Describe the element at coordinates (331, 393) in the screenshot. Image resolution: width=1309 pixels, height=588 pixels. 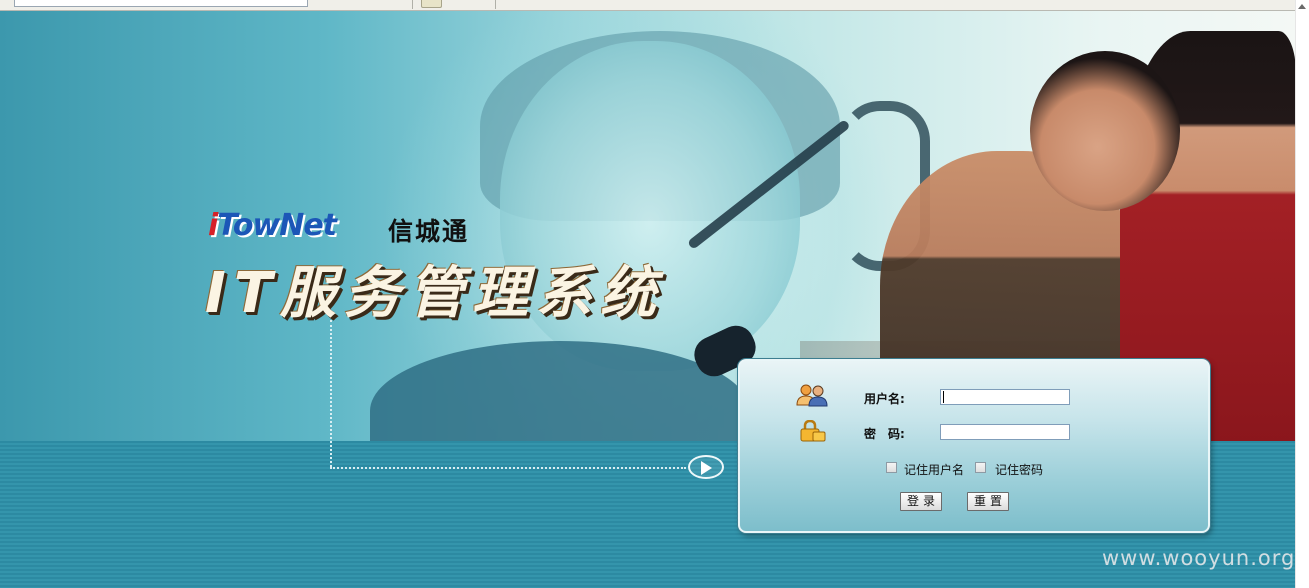
I see `dotted-connector-vertical` at that location.